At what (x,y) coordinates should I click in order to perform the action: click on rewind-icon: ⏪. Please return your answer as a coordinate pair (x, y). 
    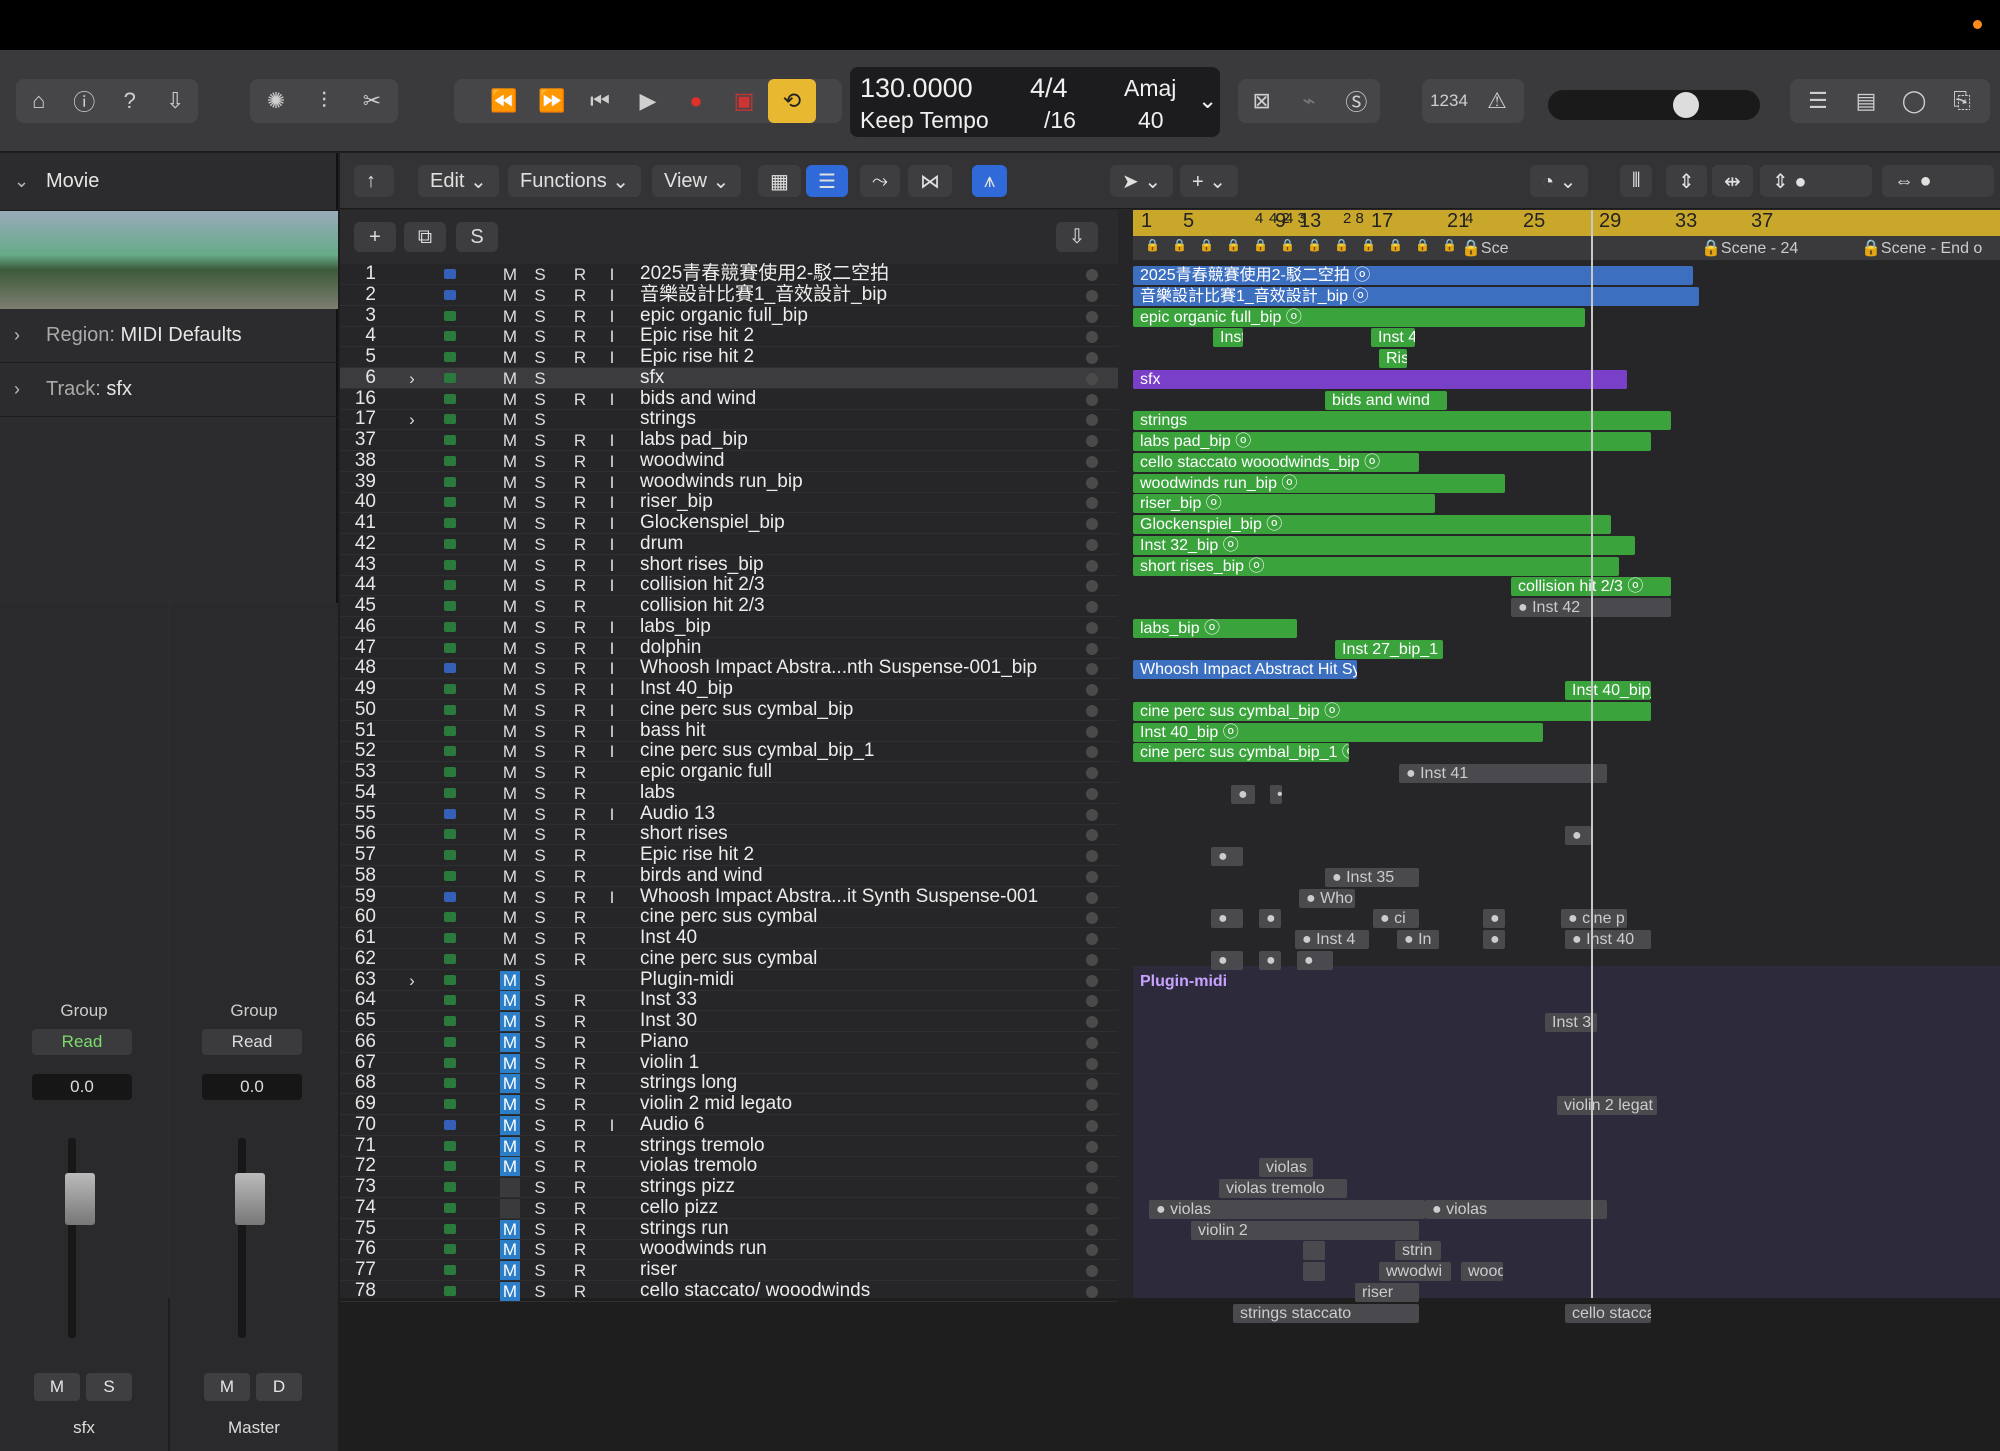
    Looking at the image, I should click on (504, 101).